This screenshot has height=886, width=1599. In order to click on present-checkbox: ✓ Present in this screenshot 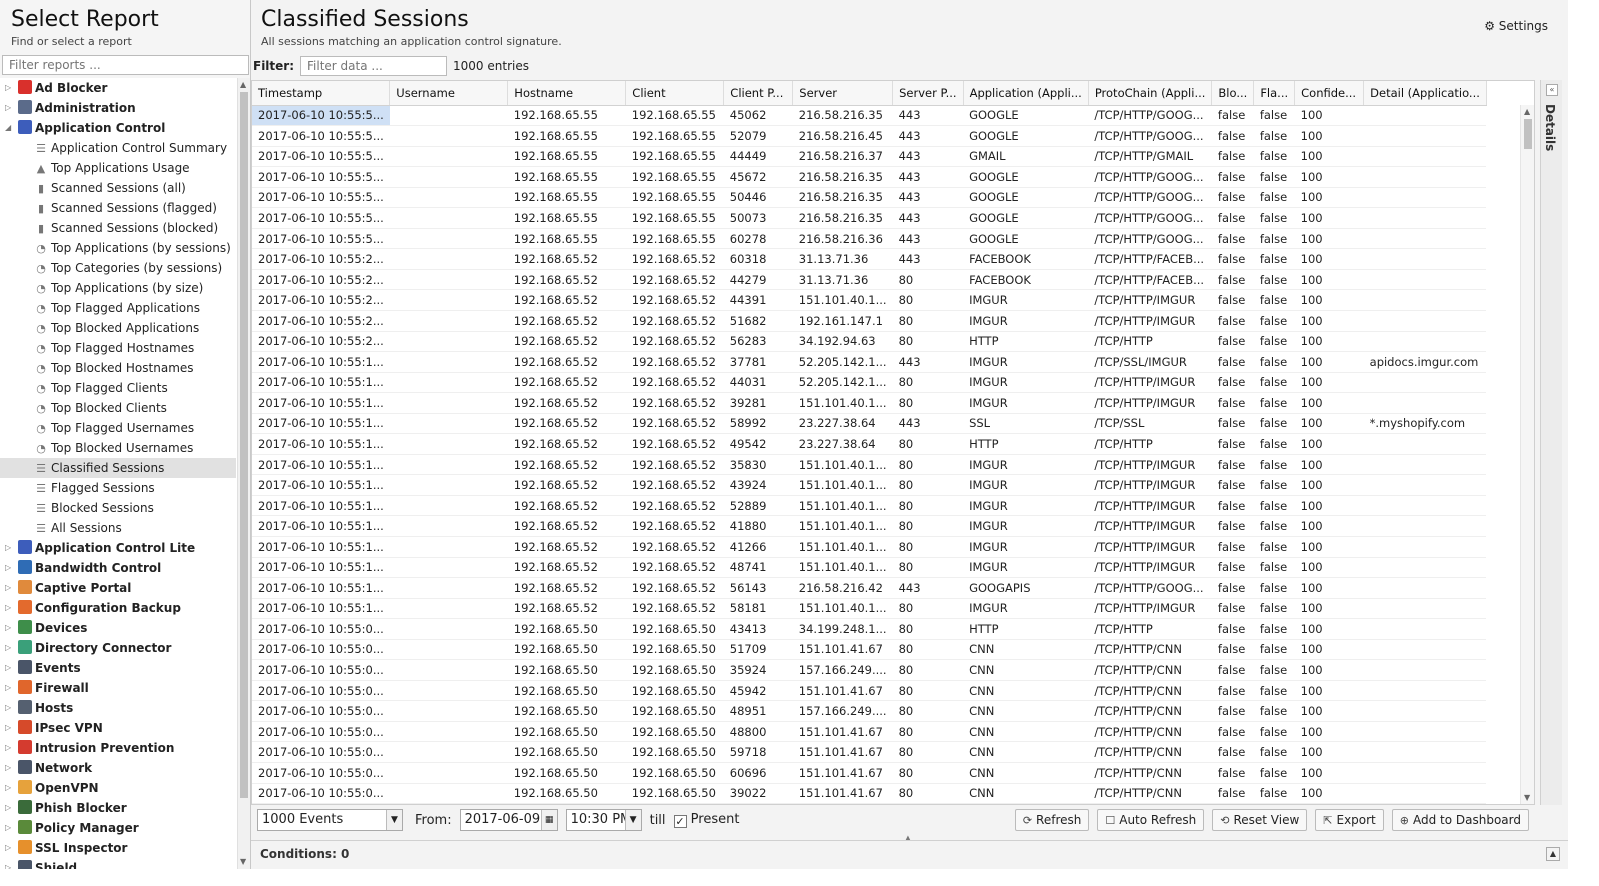, I will do `click(706, 820)`.